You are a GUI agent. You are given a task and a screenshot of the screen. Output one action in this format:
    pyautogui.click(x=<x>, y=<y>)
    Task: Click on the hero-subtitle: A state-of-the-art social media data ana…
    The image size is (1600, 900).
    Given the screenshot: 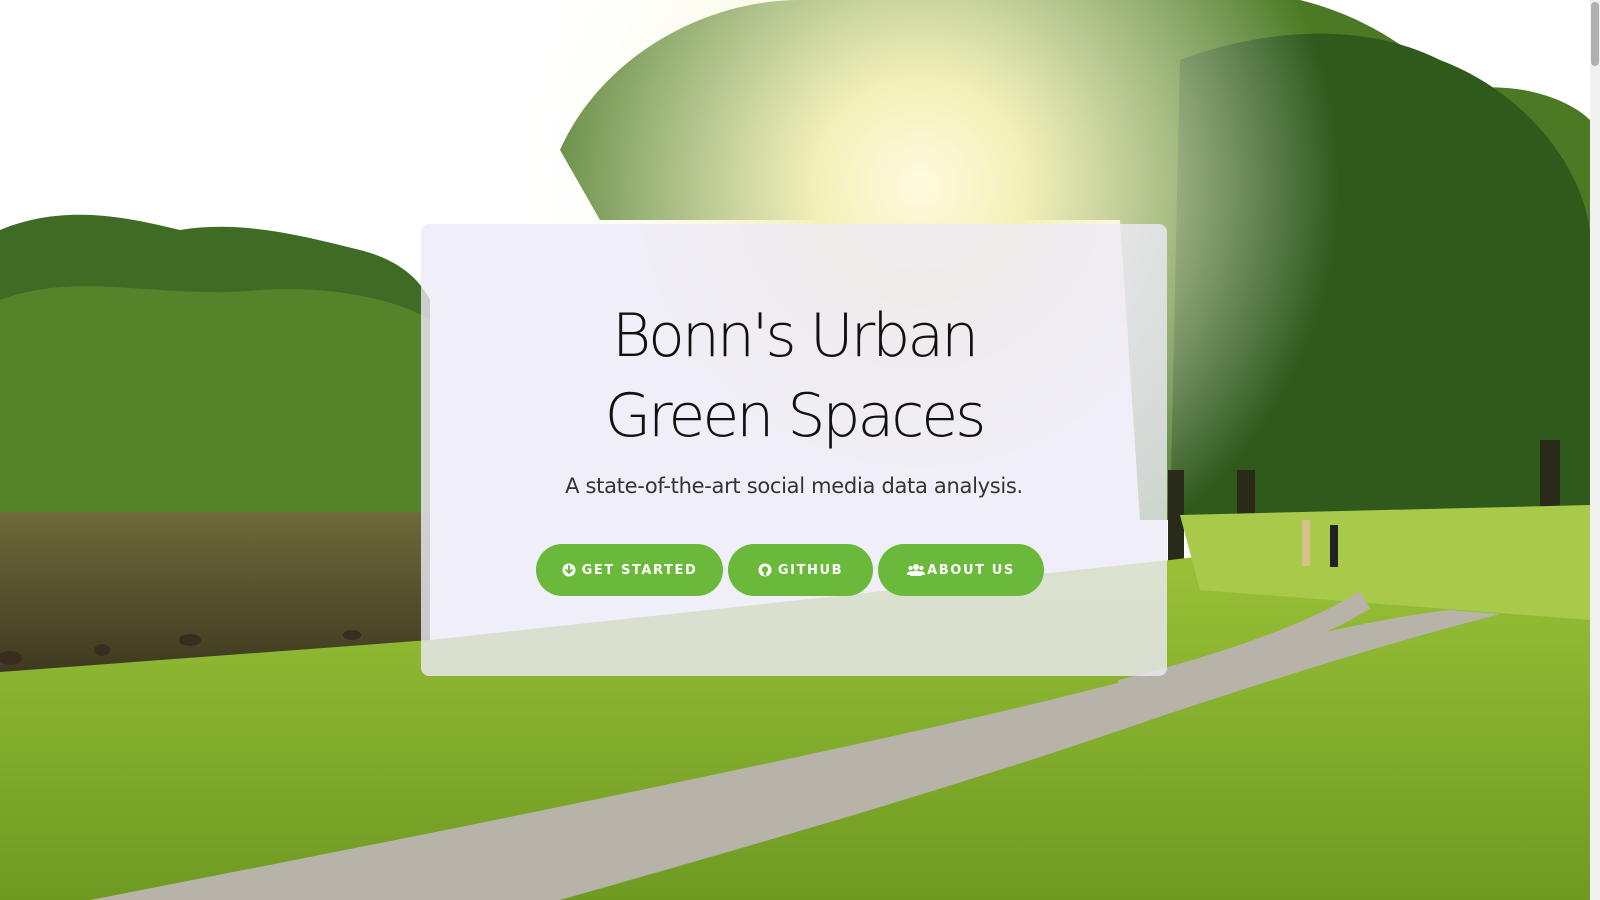 What is the action you would take?
    pyautogui.click(x=794, y=486)
    